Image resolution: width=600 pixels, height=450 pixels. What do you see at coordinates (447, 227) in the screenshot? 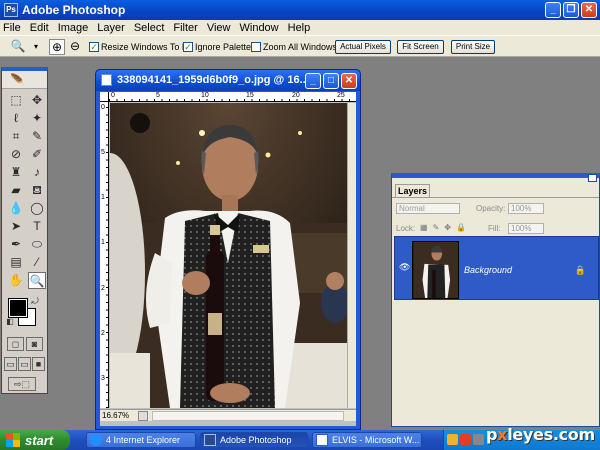
I see `lock-position-icon: ✥` at bounding box center [447, 227].